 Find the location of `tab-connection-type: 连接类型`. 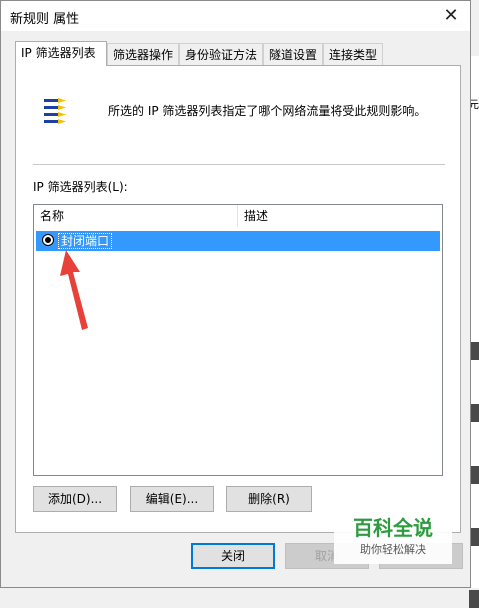

tab-connection-type: 连接类型 is located at coordinates (353, 54).